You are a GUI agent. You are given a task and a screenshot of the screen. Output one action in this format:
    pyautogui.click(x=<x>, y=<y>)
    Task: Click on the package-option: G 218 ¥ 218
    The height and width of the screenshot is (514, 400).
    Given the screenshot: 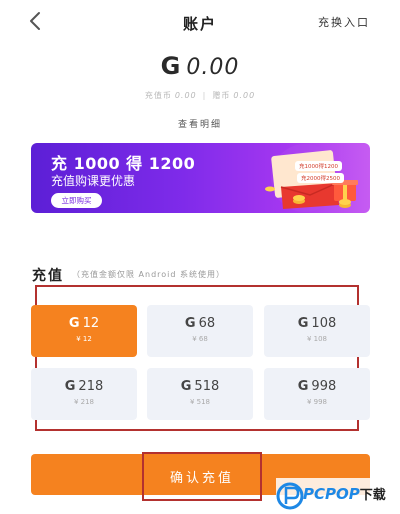 What is the action you would take?
    pyautogui.click(x=84, y=394)
    